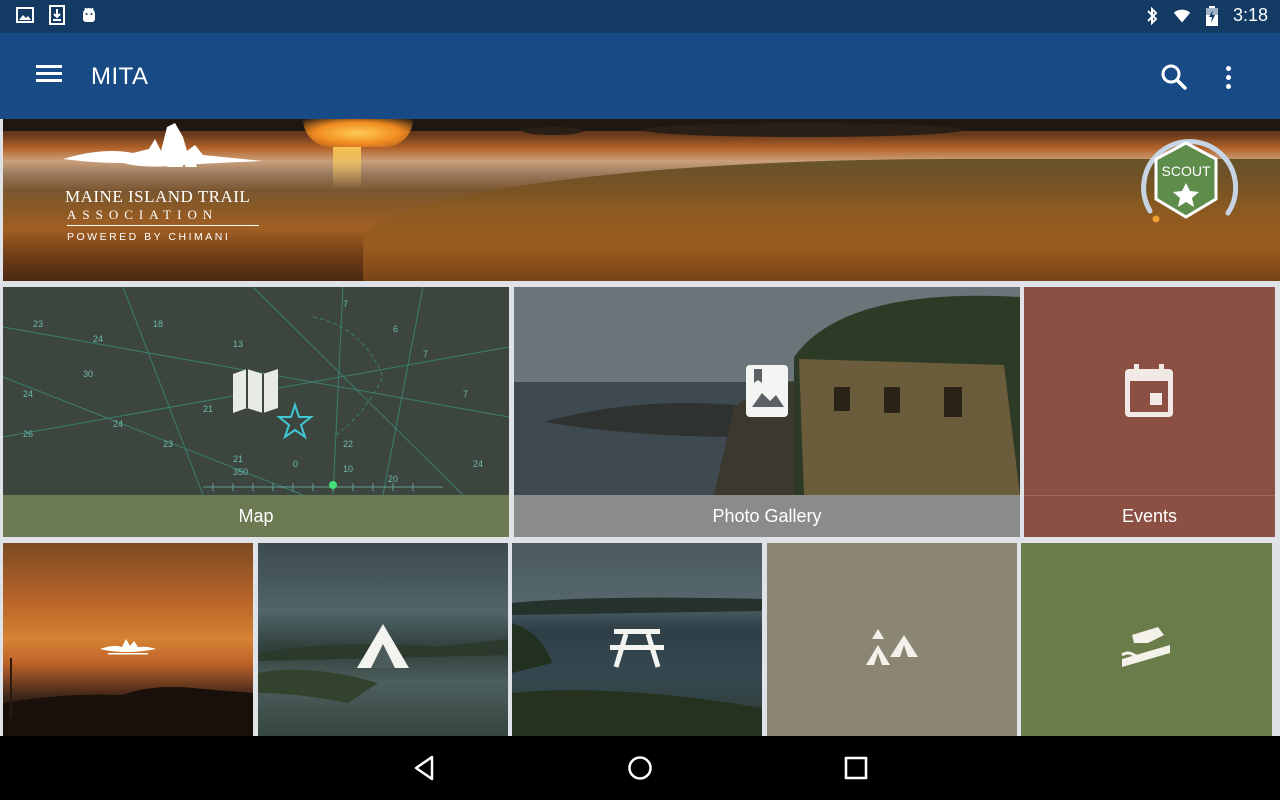 The image size is (1280, 800). Describe the element at coordinates (347, 168) in the screenshot. I see `sun-reflection` at that location.